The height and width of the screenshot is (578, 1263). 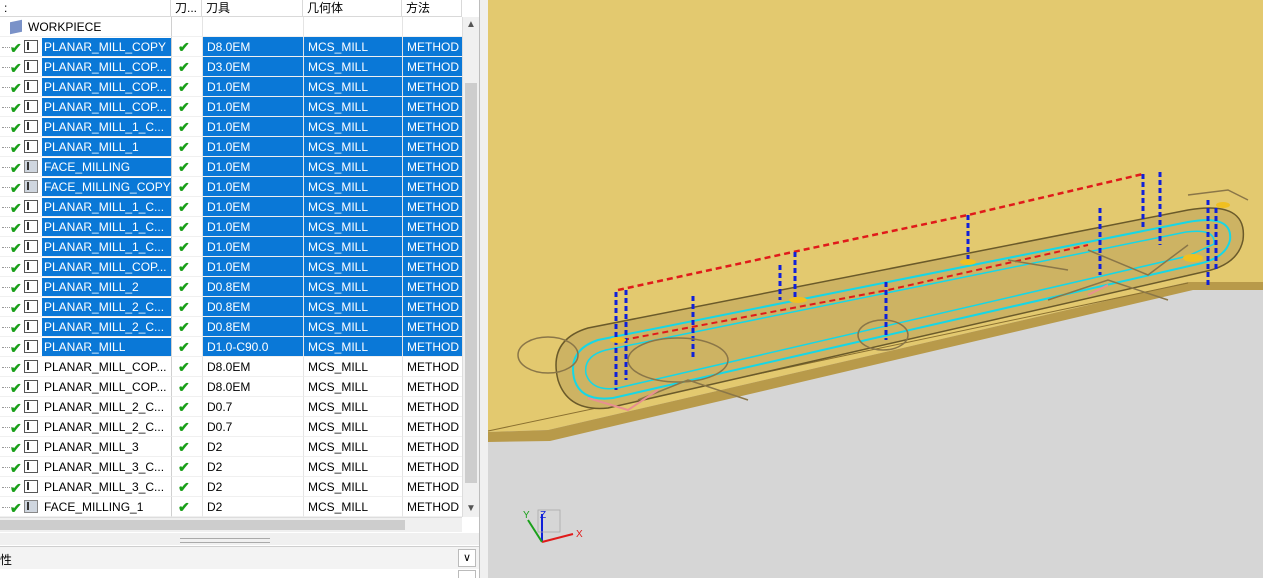 I want to click on tool-cell: D0.8EM, so click(x=252, y=307).